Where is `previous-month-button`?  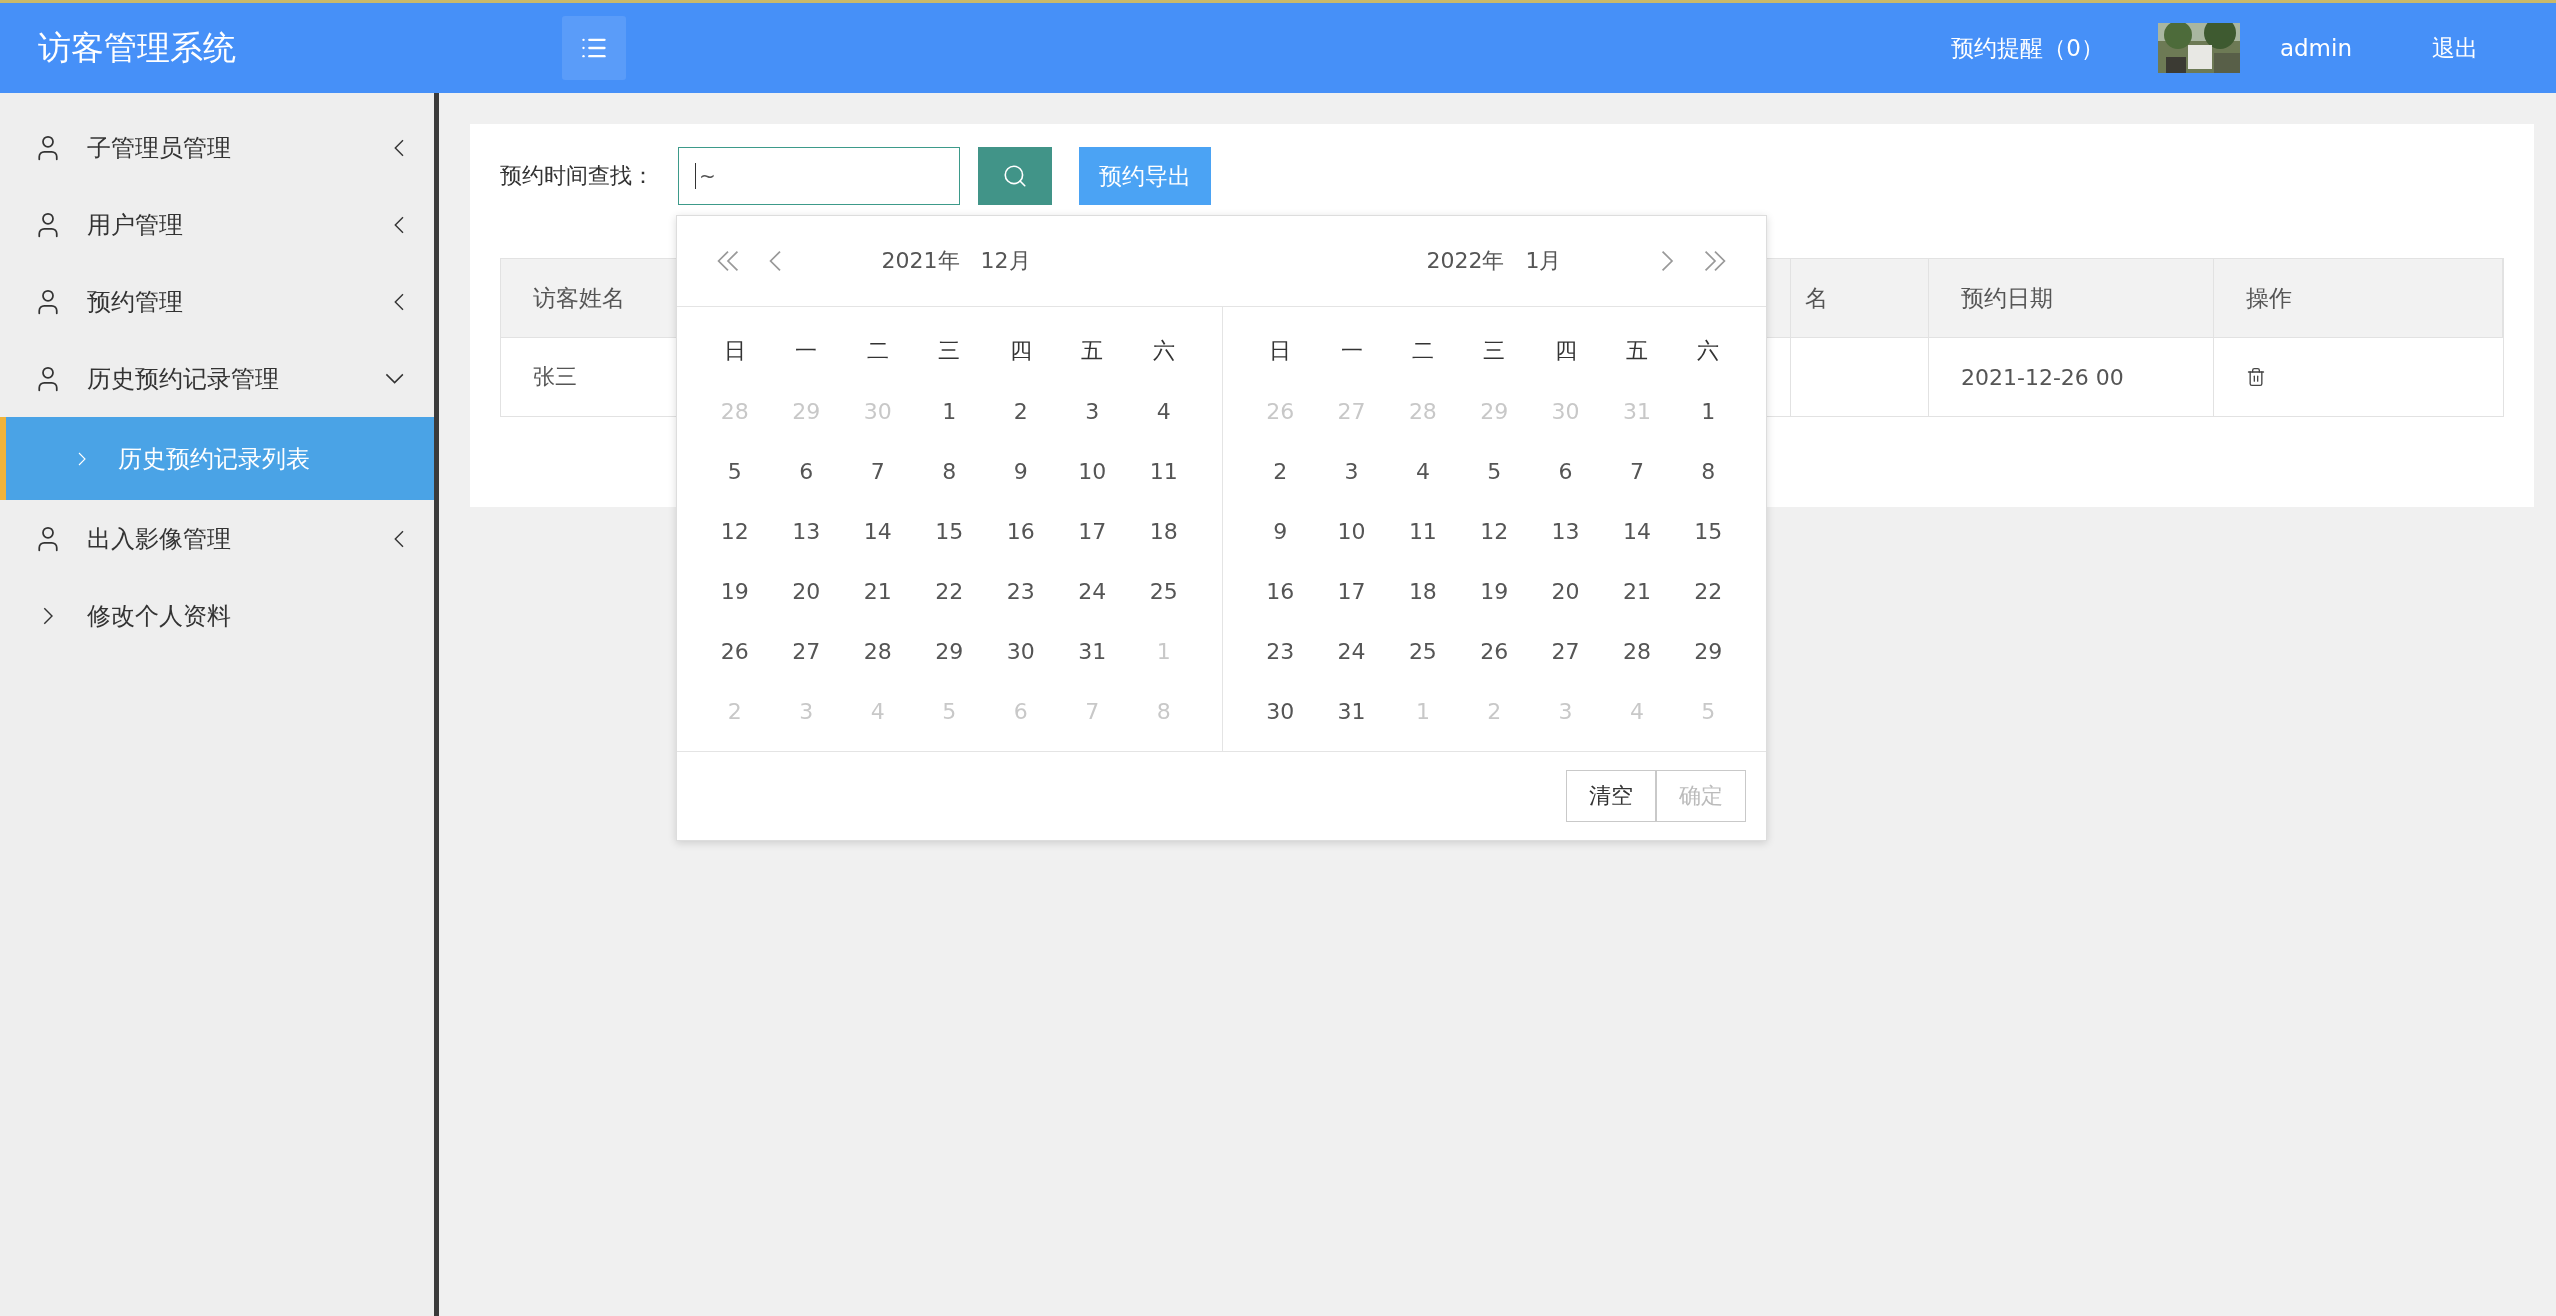
previous-month-button is located at coordinates (775, 261).